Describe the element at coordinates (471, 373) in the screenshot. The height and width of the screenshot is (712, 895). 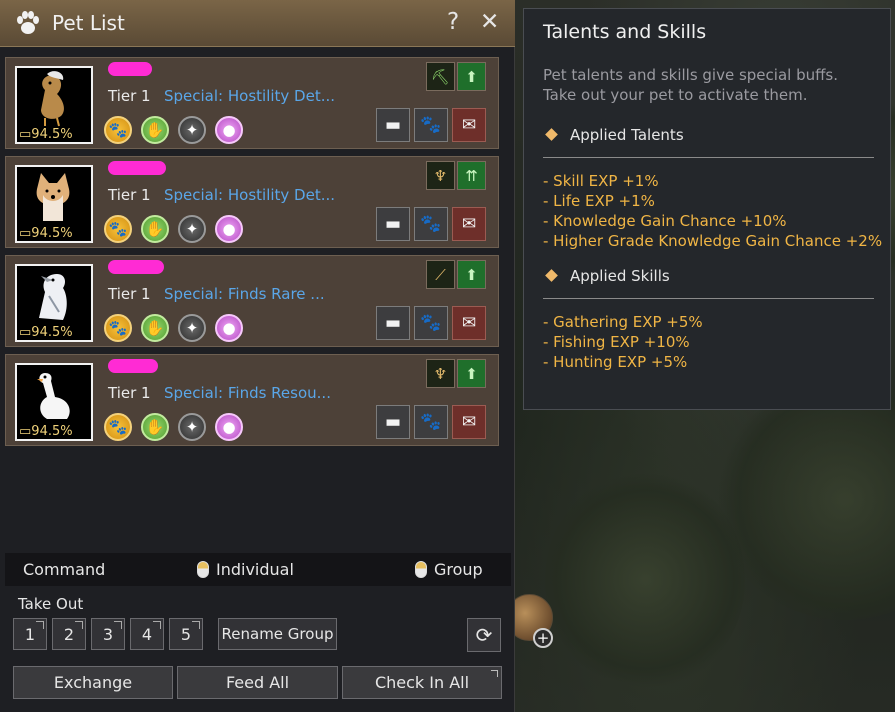
I see `gather-talent-icon: ⬆` at that location.